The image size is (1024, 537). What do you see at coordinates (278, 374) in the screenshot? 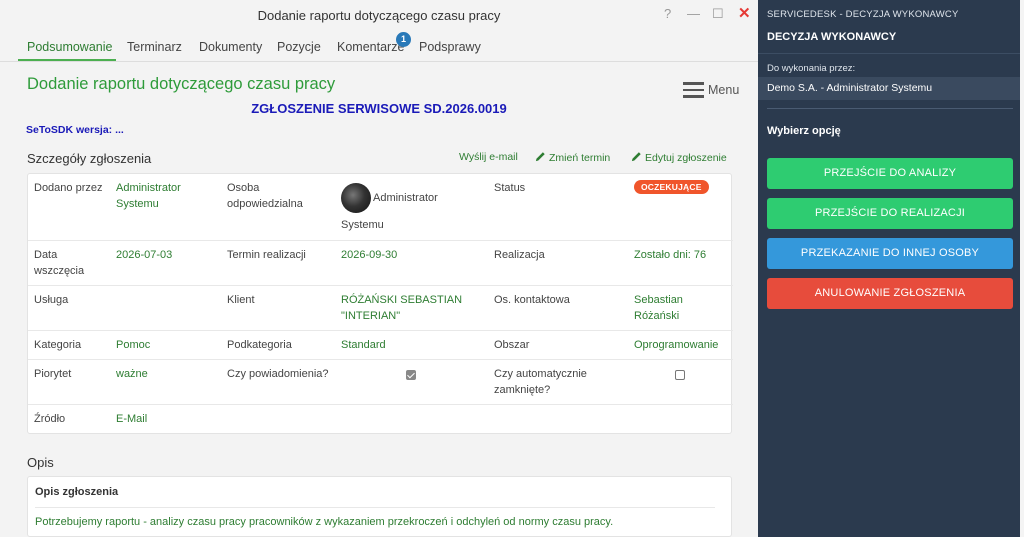
I see `notify-label: Czy powiadomienia?` at bounding box center [278, 374].